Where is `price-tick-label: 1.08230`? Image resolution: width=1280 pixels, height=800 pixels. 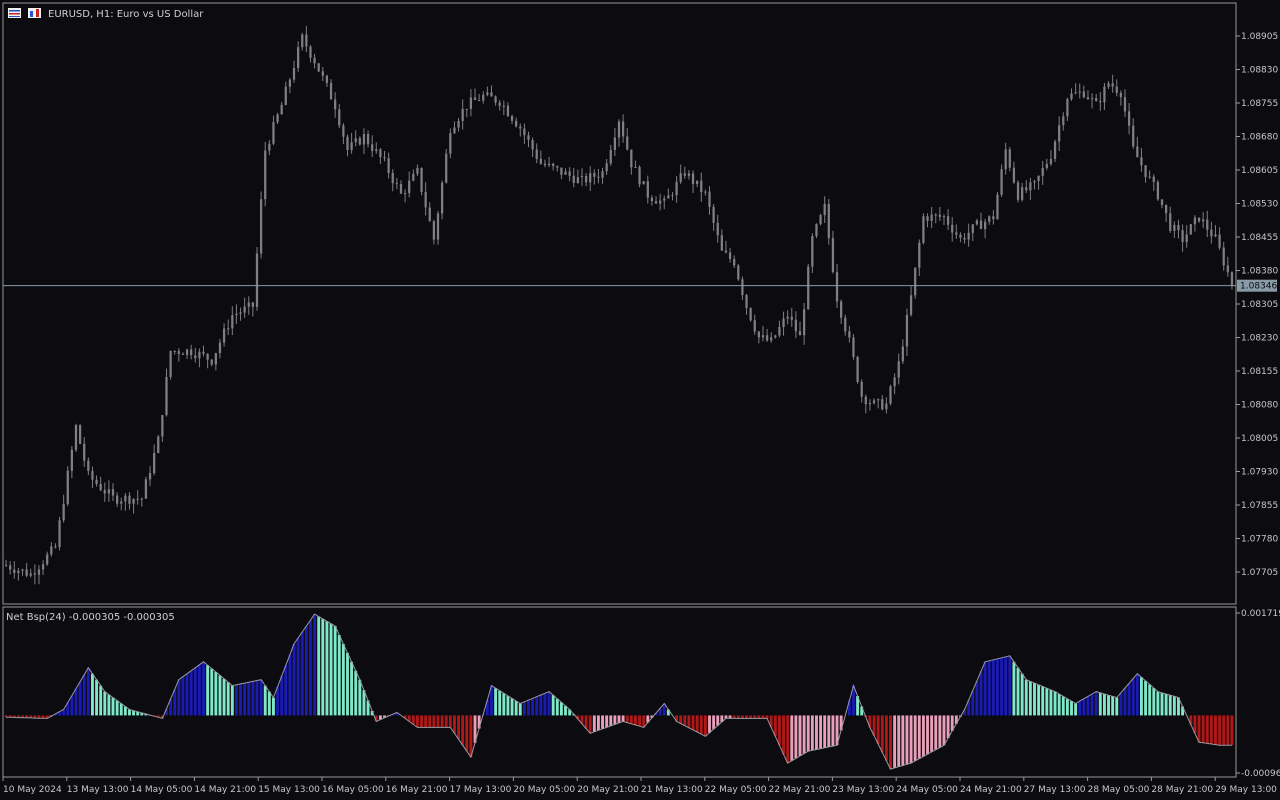 price-tick-label: 1.08230 is located at coordinates (1259, 339).